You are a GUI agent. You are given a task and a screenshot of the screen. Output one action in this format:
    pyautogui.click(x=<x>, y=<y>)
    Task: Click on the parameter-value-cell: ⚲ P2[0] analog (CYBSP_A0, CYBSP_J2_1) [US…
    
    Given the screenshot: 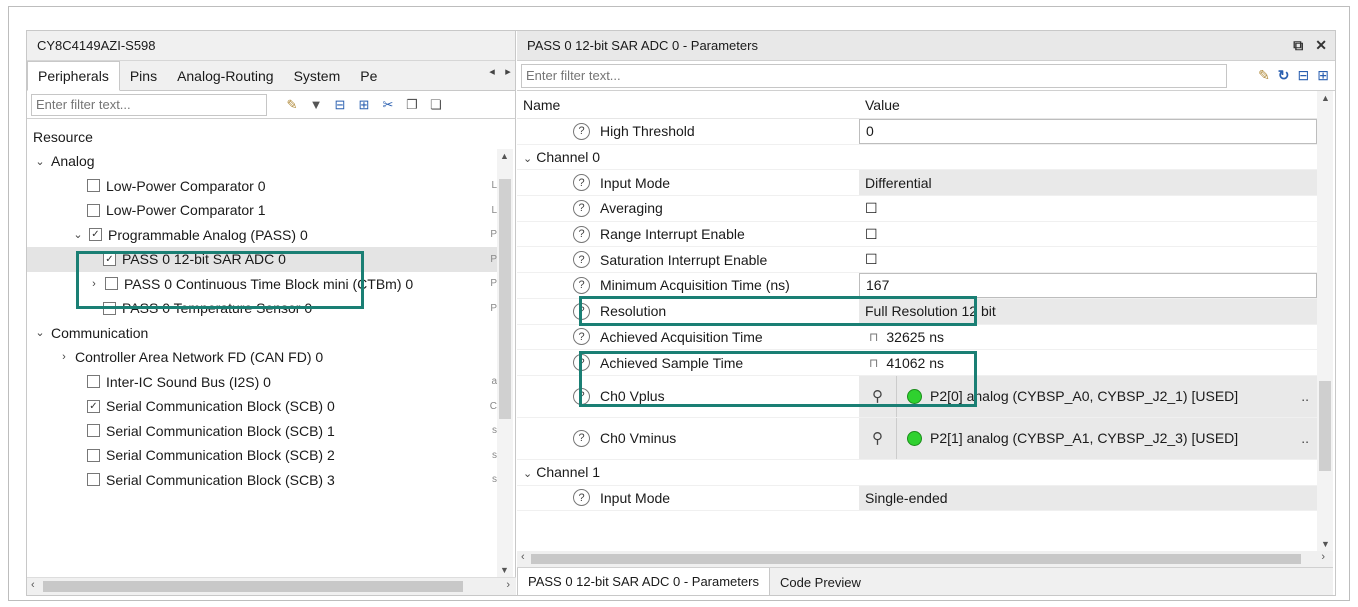 What is the action you would take?
    pyautogui.click(x=1088, y=396)
    